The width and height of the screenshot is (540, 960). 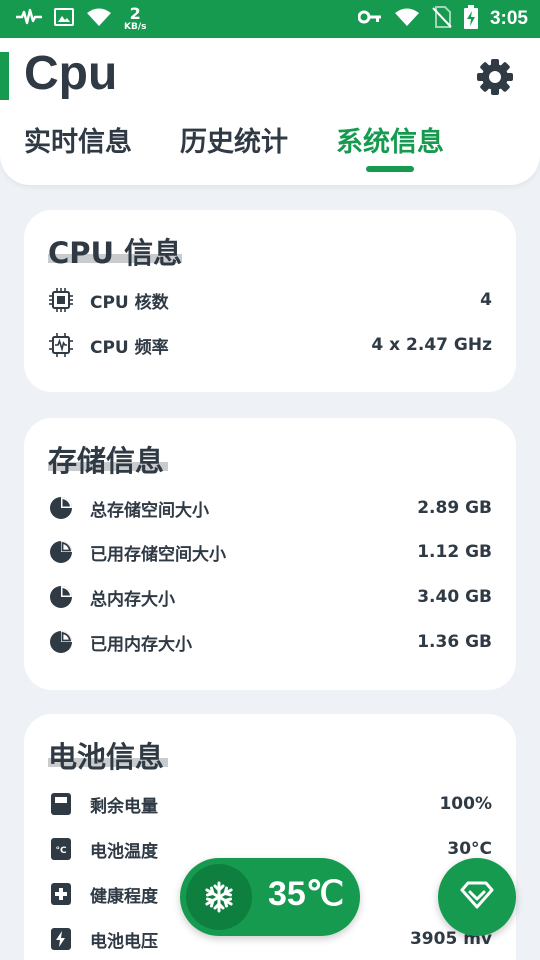 What do you see at coordinates (390, 139) in the screenshot?
I see `tab-system-info: 系统信息` at bounding box center [390, 139].